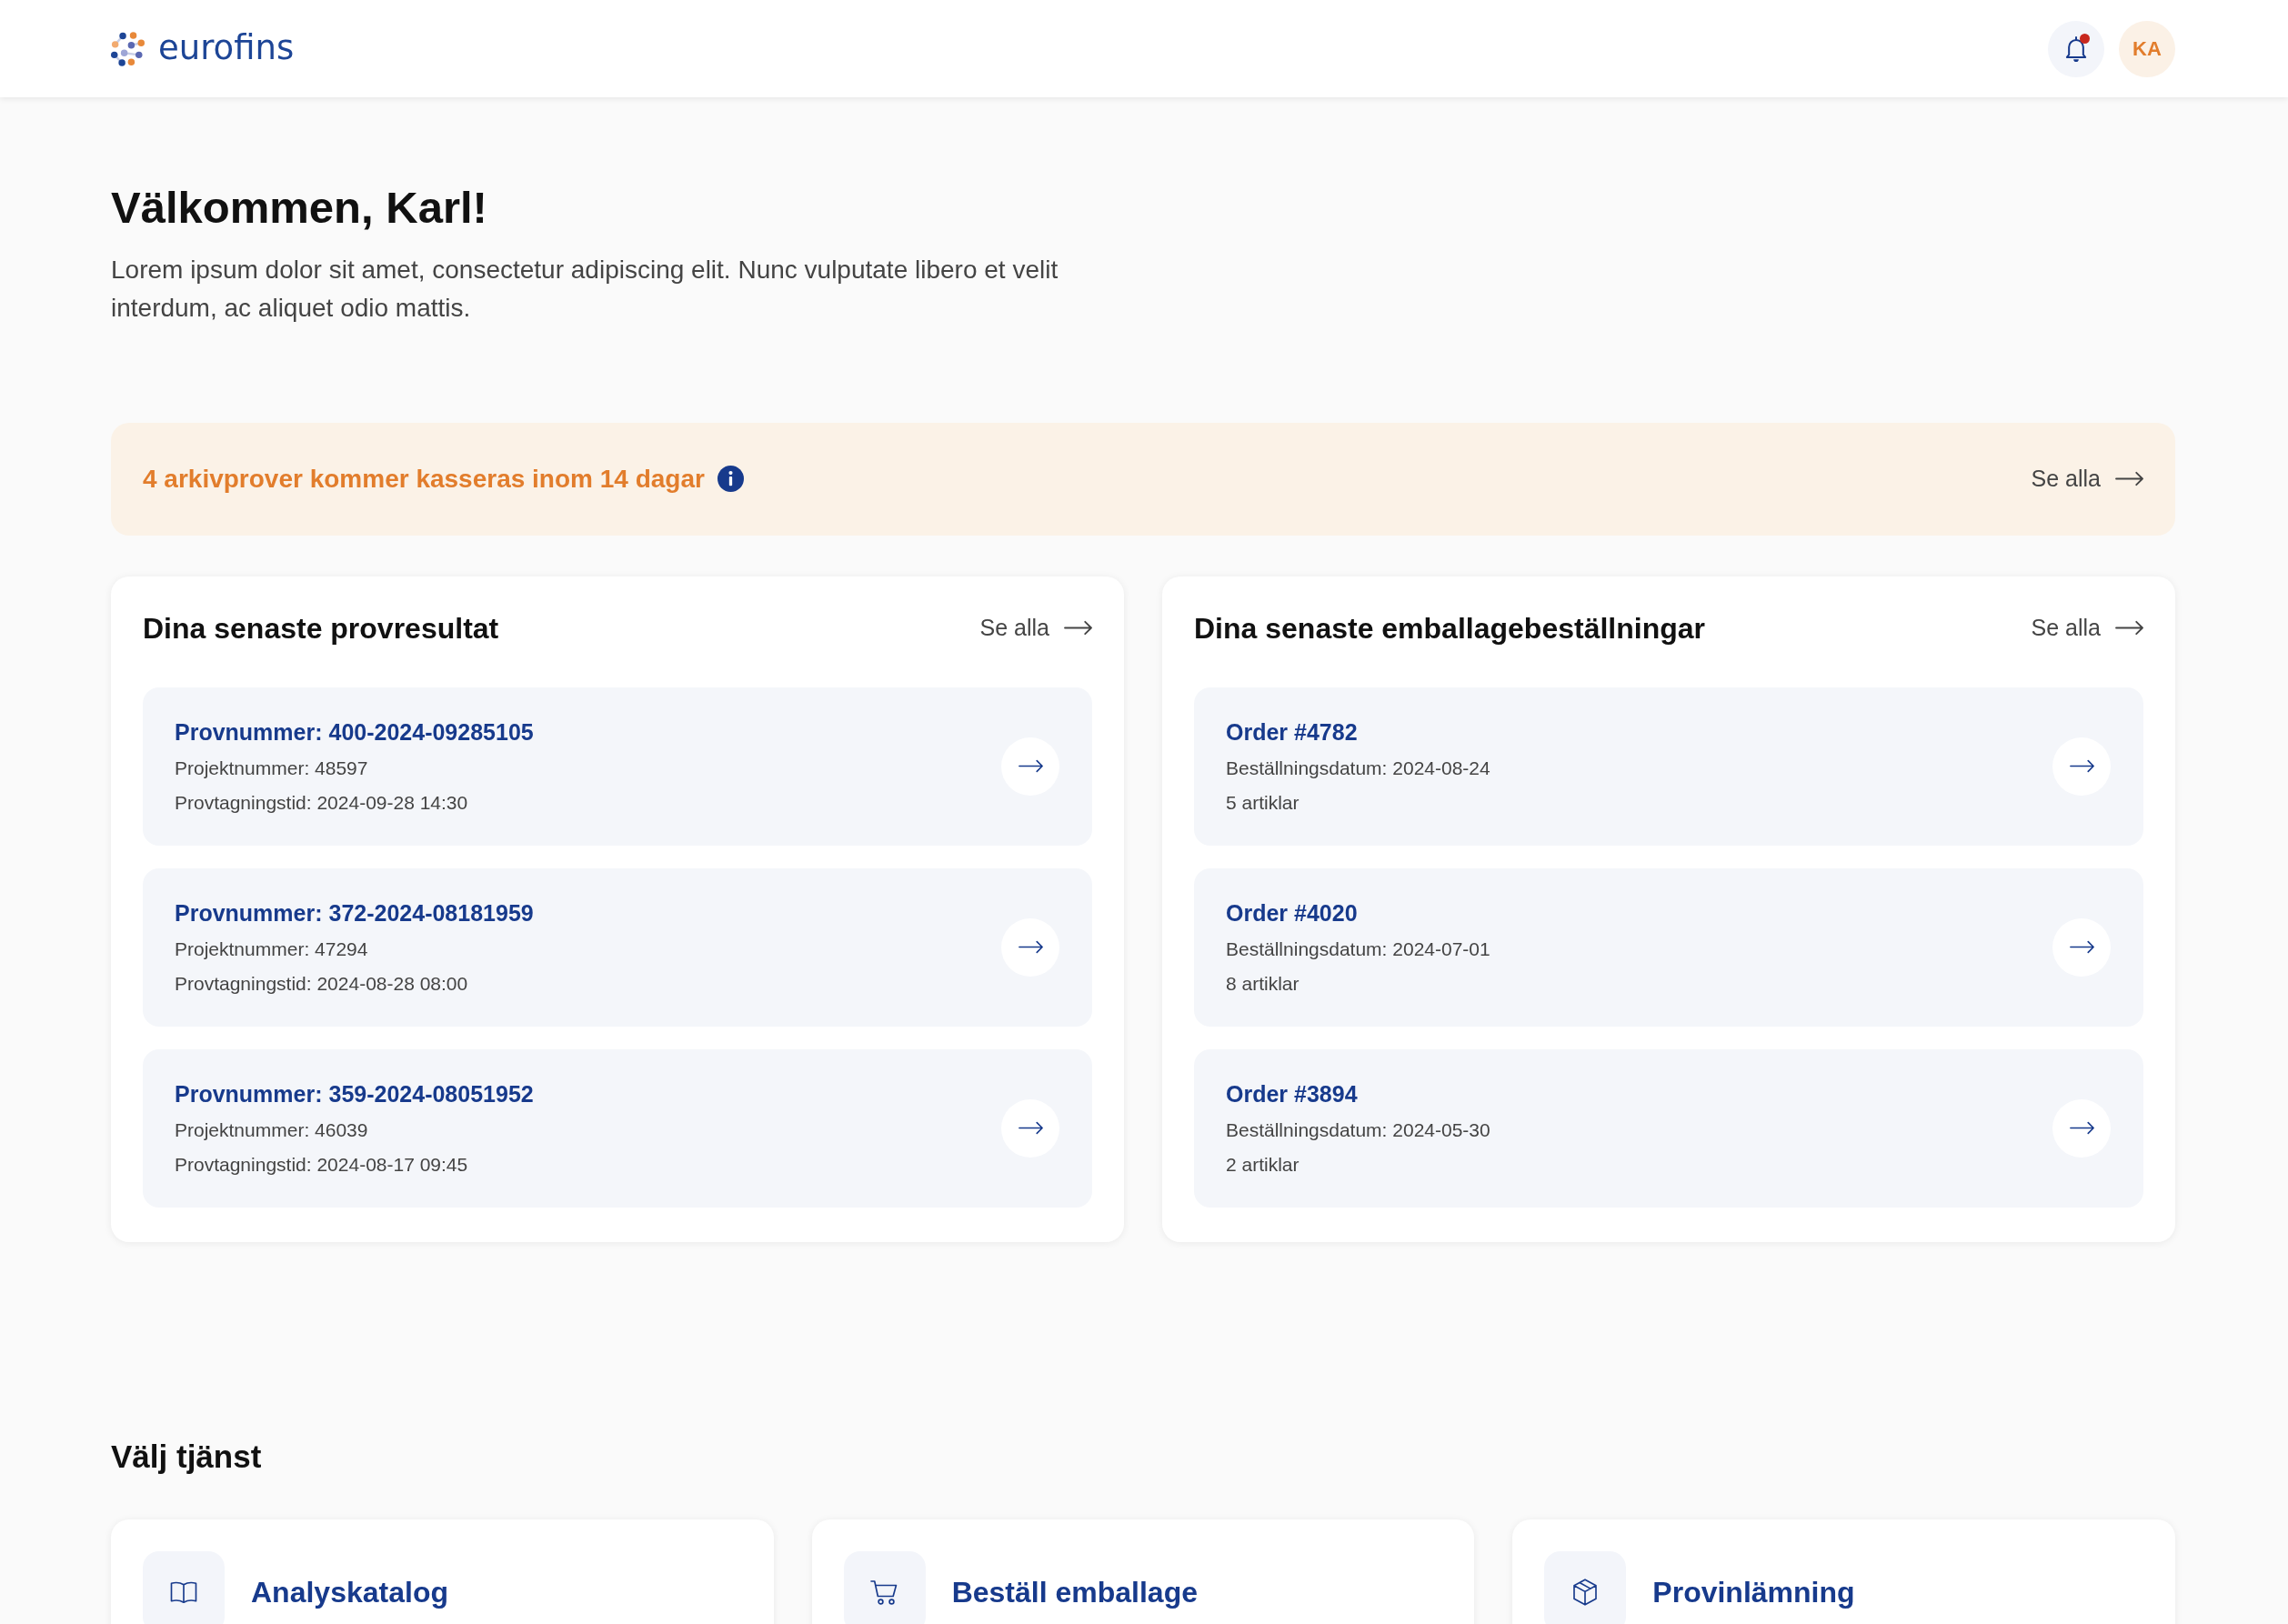 This screenshot has width=2288, height=1624. I want to click on item-title: Provnummer: 359-2024-08051952, so click(354, 1093).